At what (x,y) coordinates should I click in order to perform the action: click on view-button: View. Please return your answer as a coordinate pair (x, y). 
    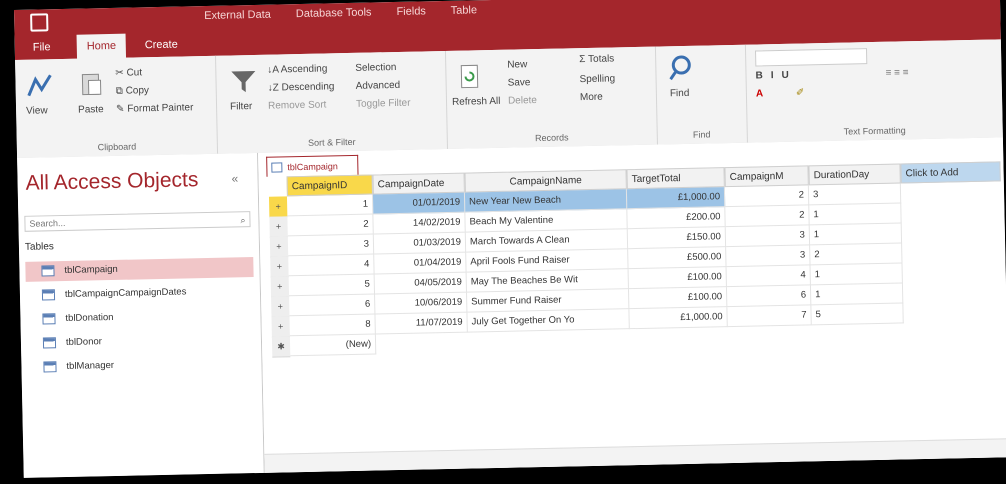
    Looking at the image, I should click on (37, 110).